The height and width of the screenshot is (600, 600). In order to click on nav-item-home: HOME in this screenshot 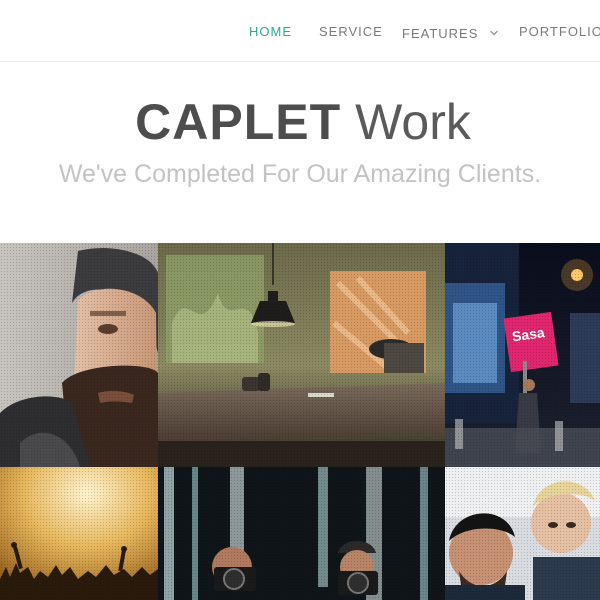, I will do `click(270, 31)`.